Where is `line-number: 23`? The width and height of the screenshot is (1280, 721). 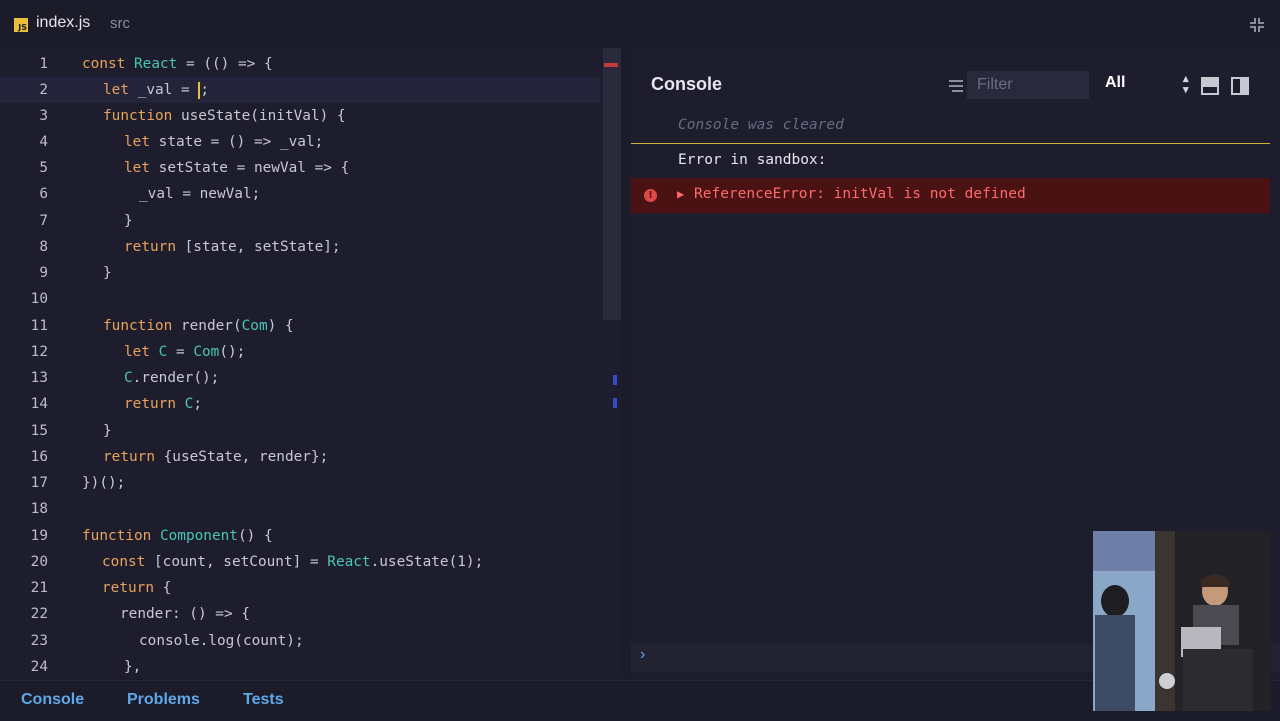 line-number: 23 is located at coordinates (39, 641).